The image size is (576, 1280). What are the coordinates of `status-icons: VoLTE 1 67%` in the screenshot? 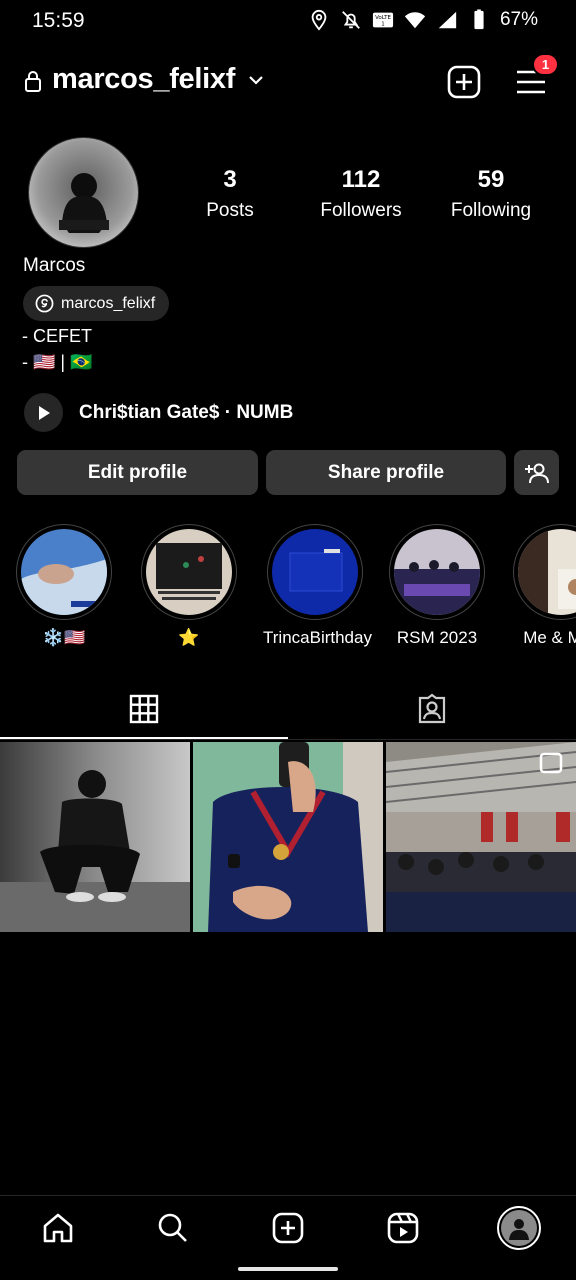 It's located at (423, 20).